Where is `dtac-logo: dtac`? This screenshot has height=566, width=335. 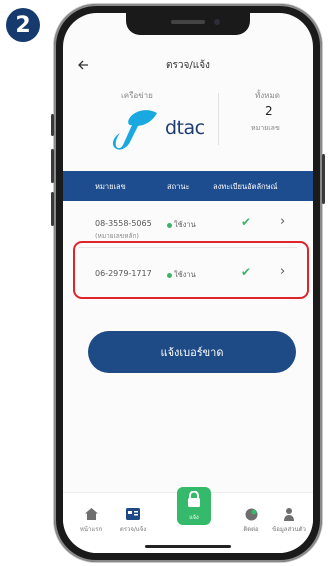 dtac-logo: dtac is located at coordinates (158, 128).